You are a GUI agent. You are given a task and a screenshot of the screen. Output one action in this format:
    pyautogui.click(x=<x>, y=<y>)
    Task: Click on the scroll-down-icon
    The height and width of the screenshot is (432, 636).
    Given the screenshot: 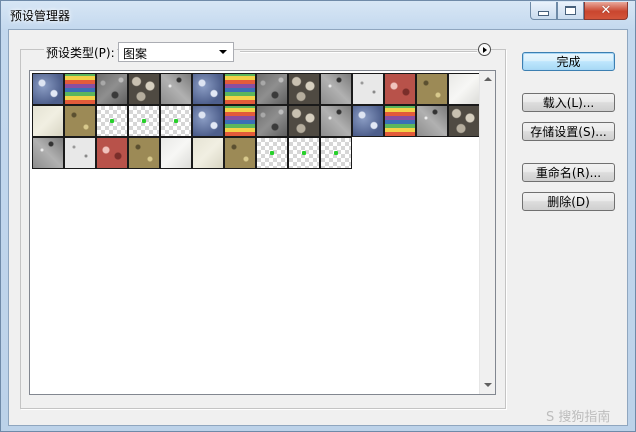 What is the action you would take?
    pyautogui.click(x=488, y=385)
    